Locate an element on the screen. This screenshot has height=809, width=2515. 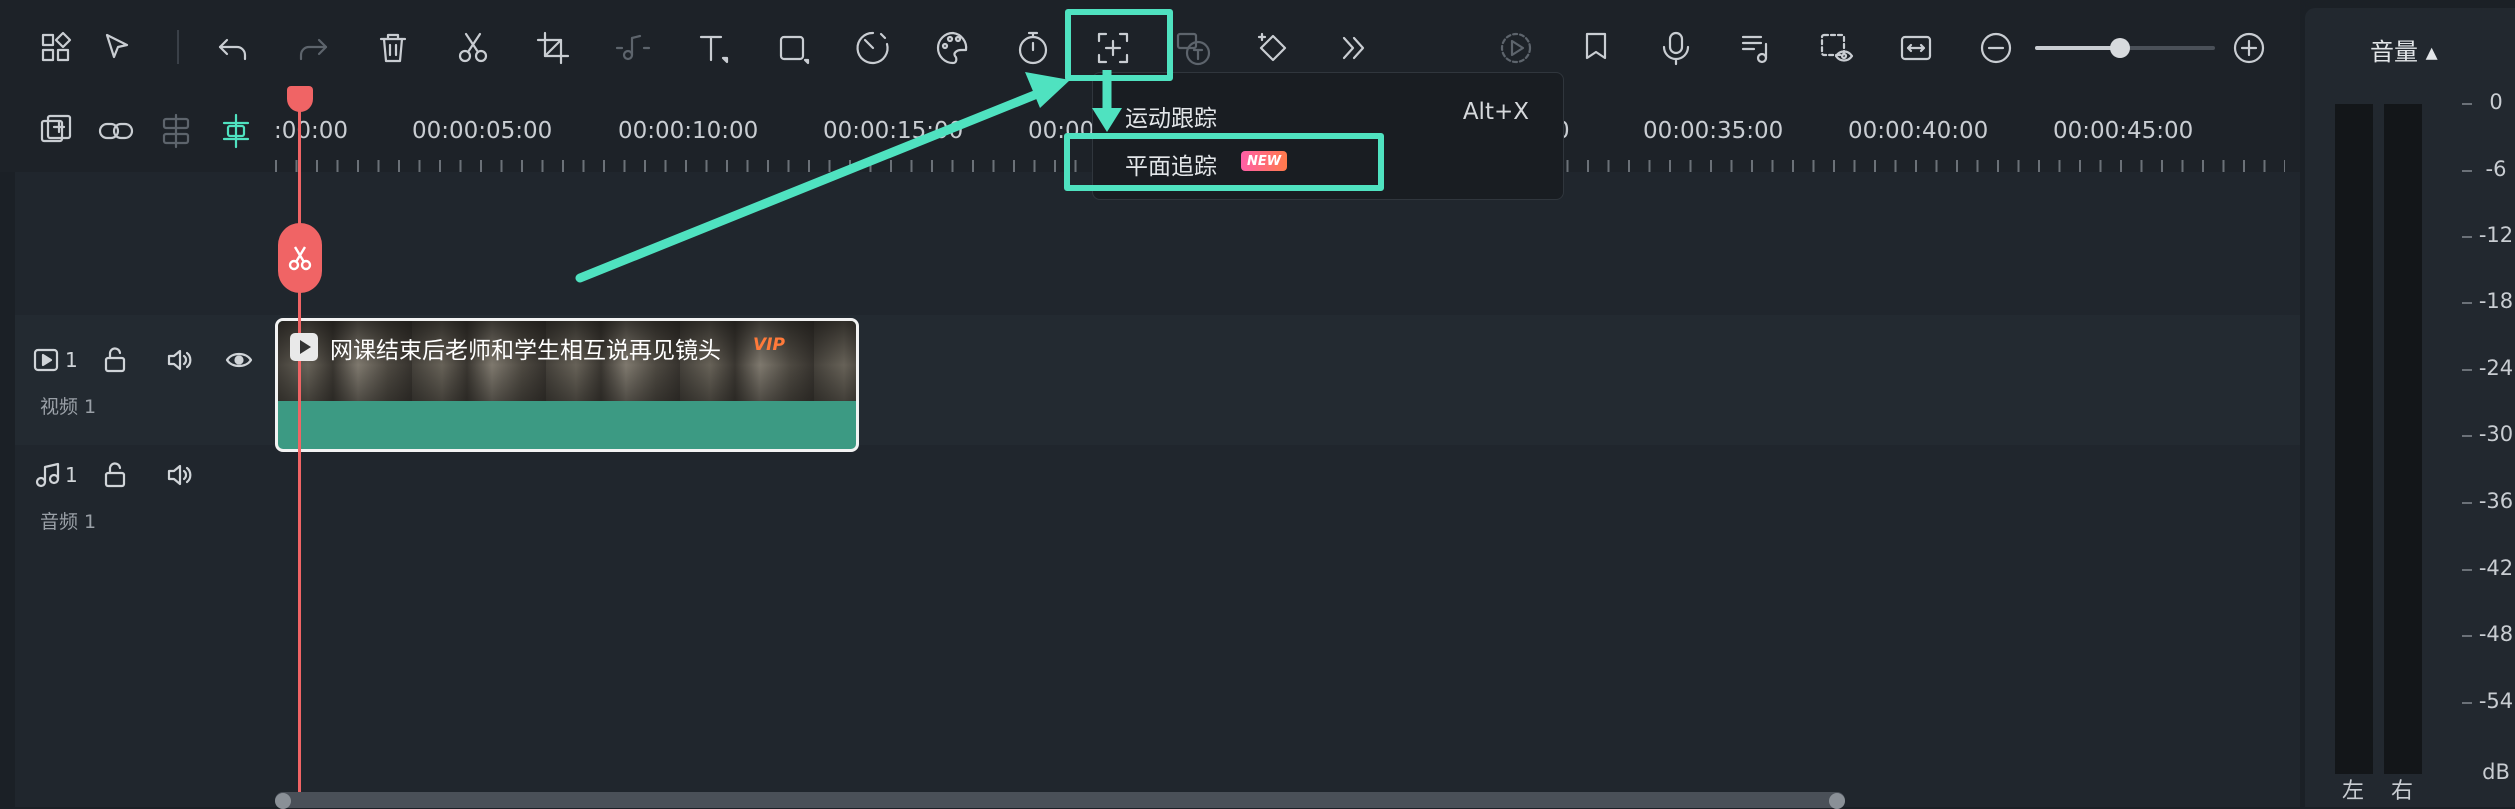
video-clip: 网课结束后老师和学生相互说再见镜头 VIP is located at coordinates (567, 385).